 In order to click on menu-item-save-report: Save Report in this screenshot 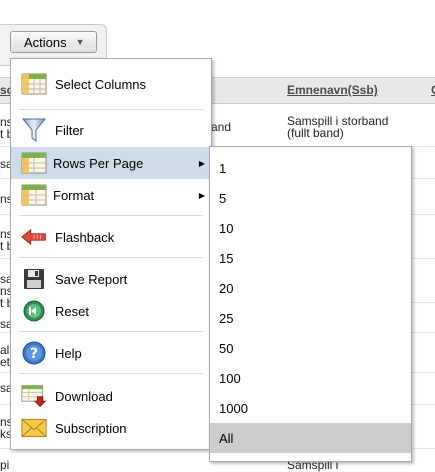, I will do `click(111, 279)`.